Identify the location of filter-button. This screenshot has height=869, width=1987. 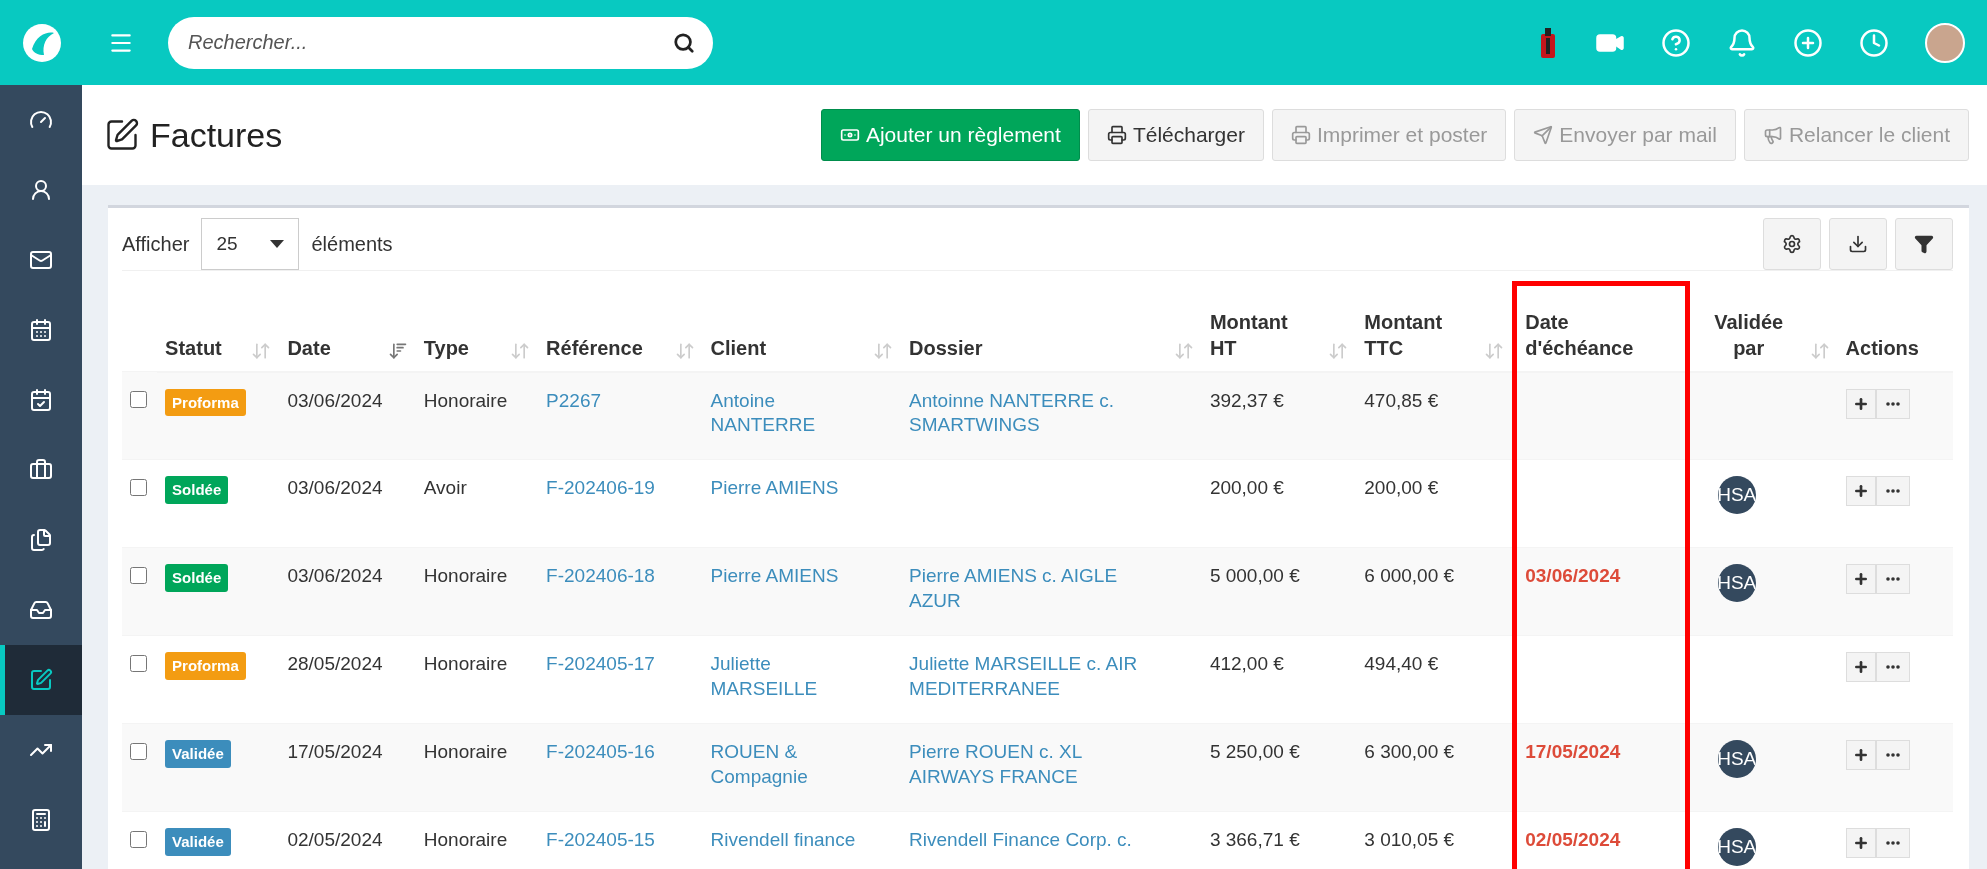
(1924, 244).